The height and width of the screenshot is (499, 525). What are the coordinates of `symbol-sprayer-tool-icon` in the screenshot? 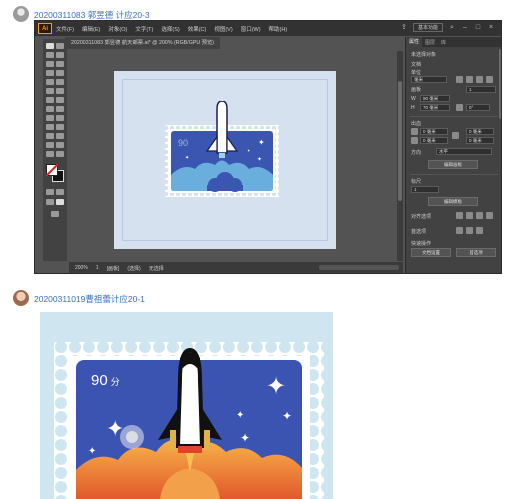 It's located at (50, 145).